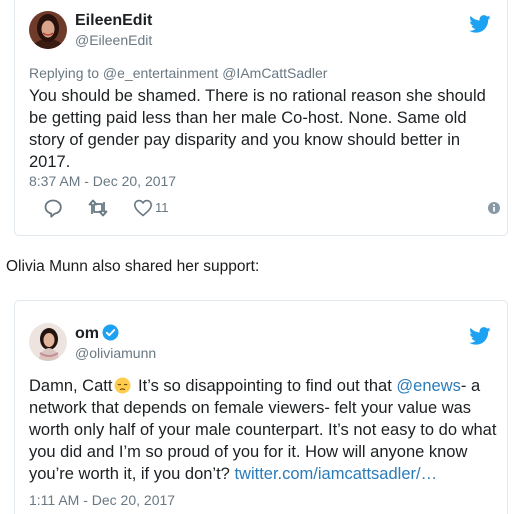 This screenshot has width=512, height=514. I want to click on verified-badge-icon, so click(110, 332).